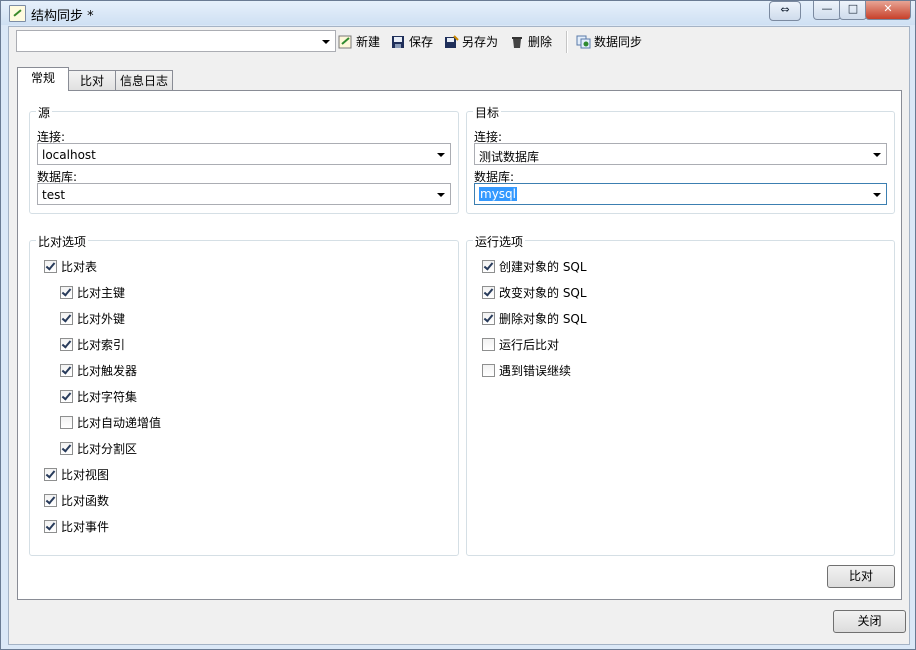  I want to click on restore-icon: ⇔, so click(785, 11).